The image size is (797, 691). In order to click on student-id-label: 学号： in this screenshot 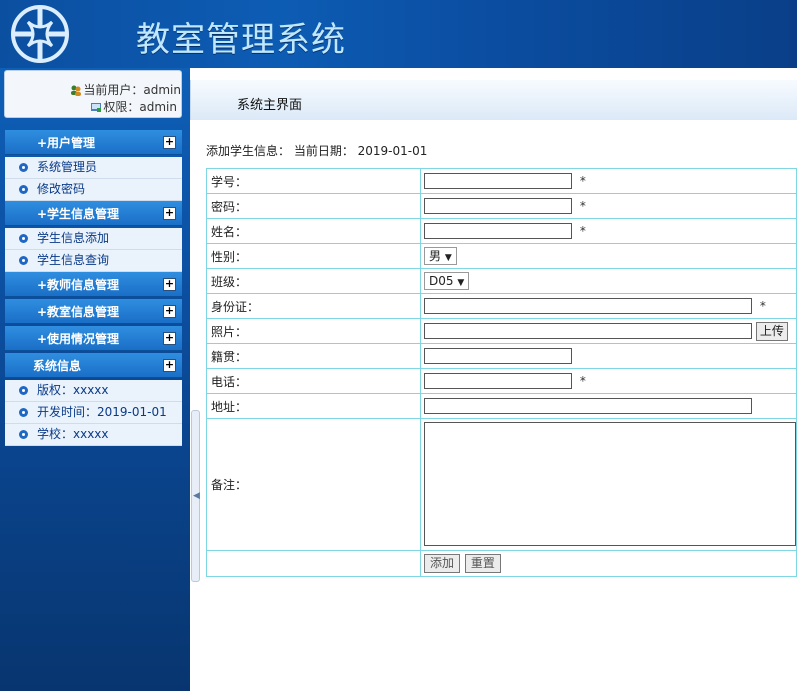, I will do `click(313, 181)`.